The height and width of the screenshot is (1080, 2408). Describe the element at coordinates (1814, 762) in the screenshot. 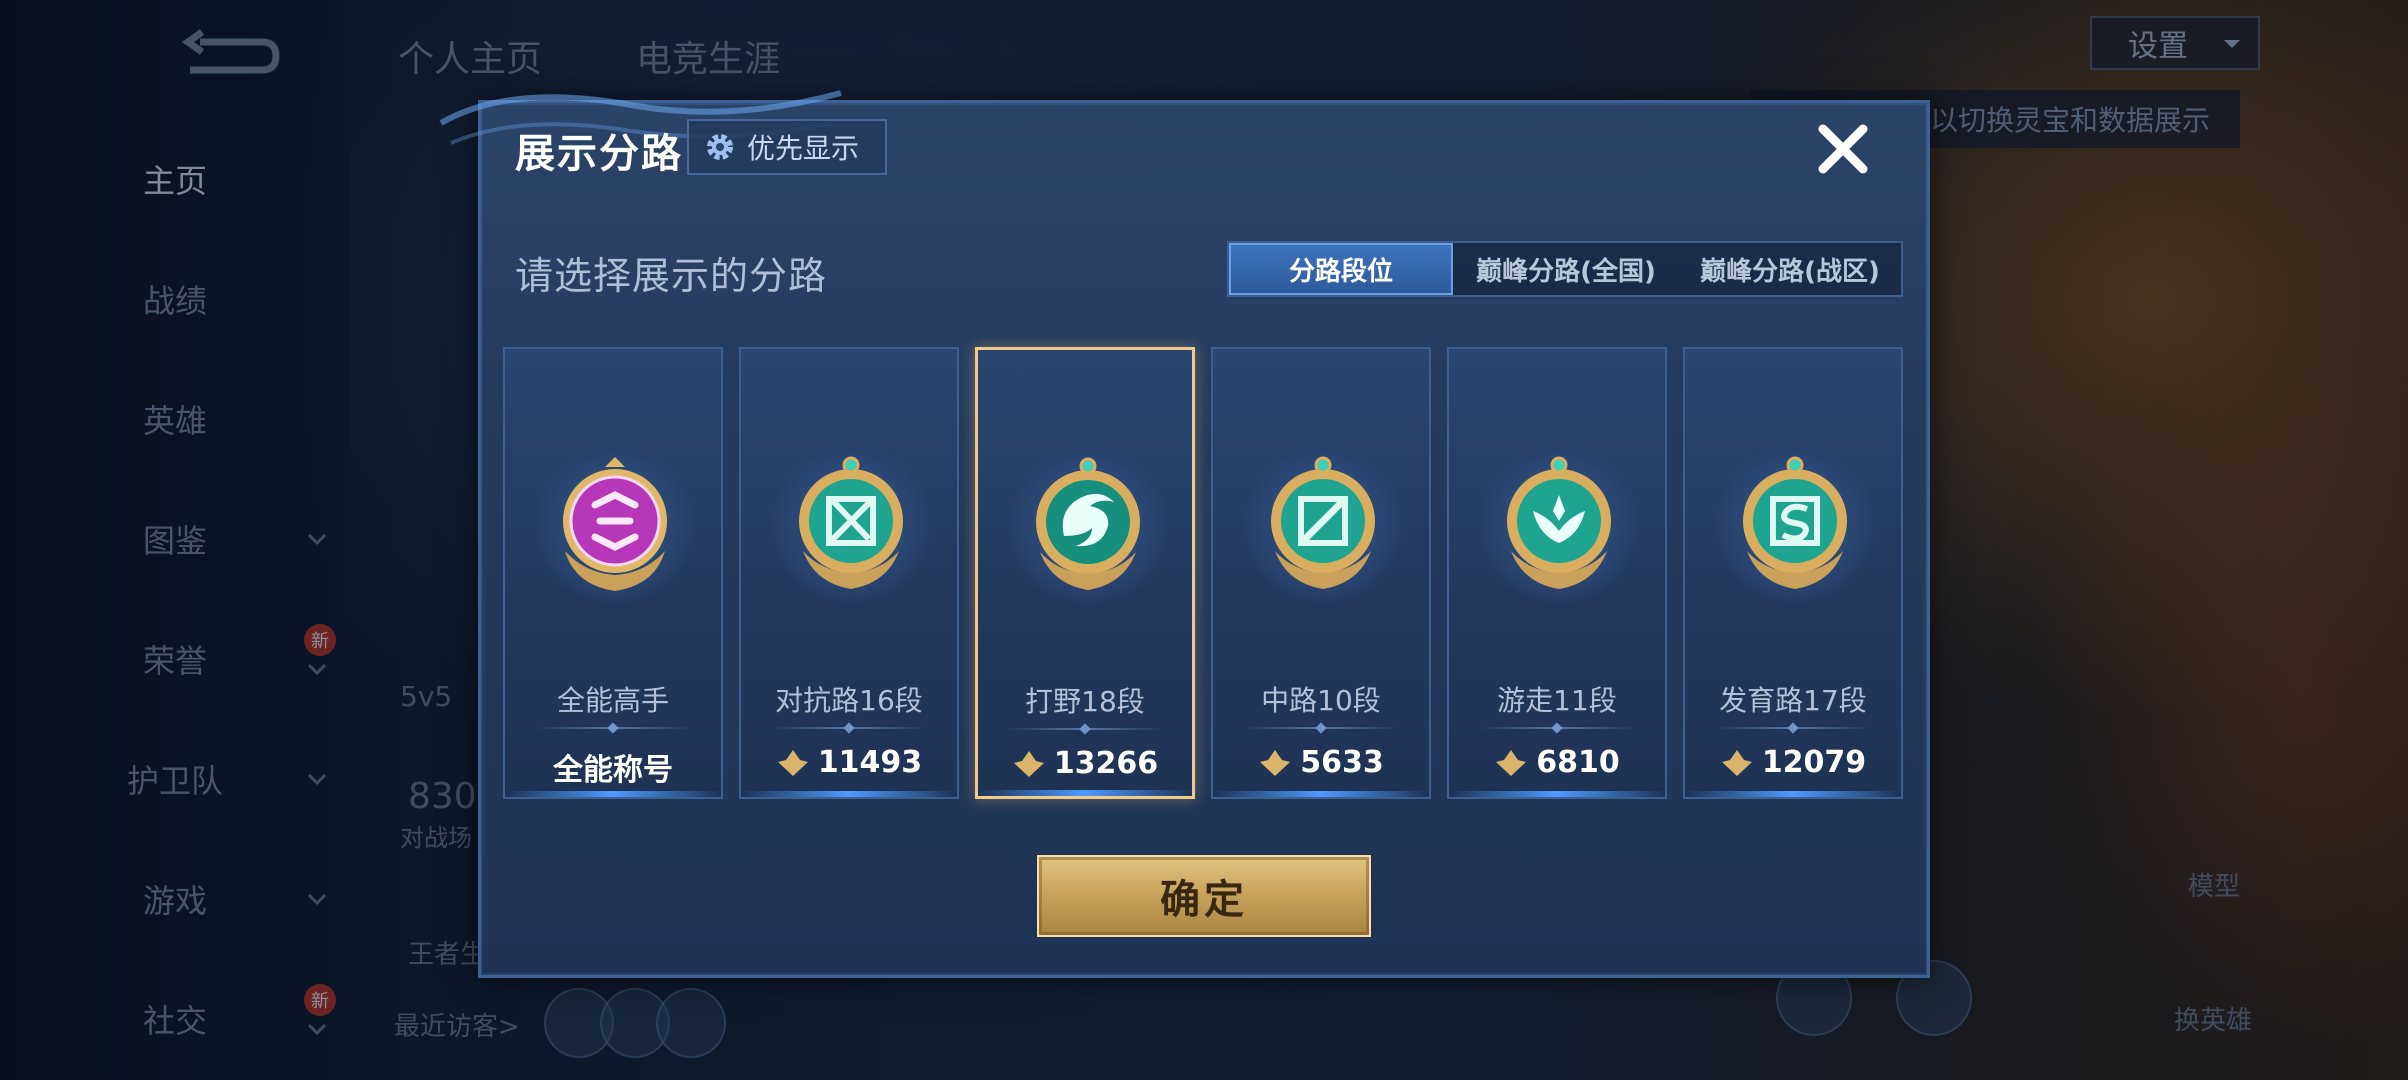

I see `lane-card-value-text: 12079` at that location.